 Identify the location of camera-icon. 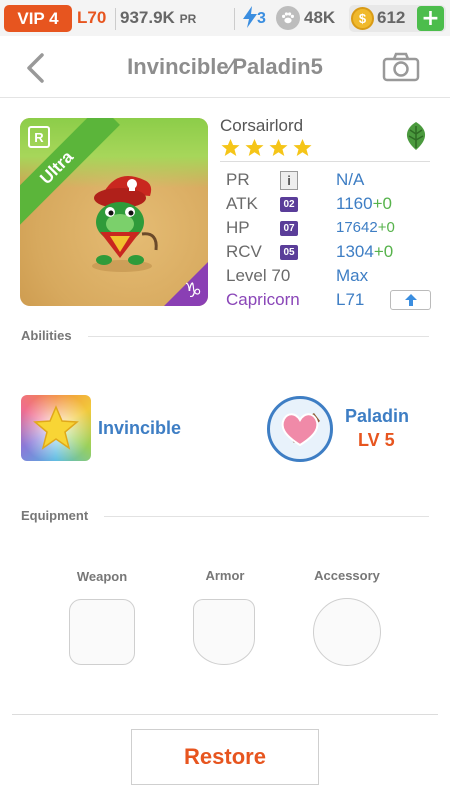
(401, 67).